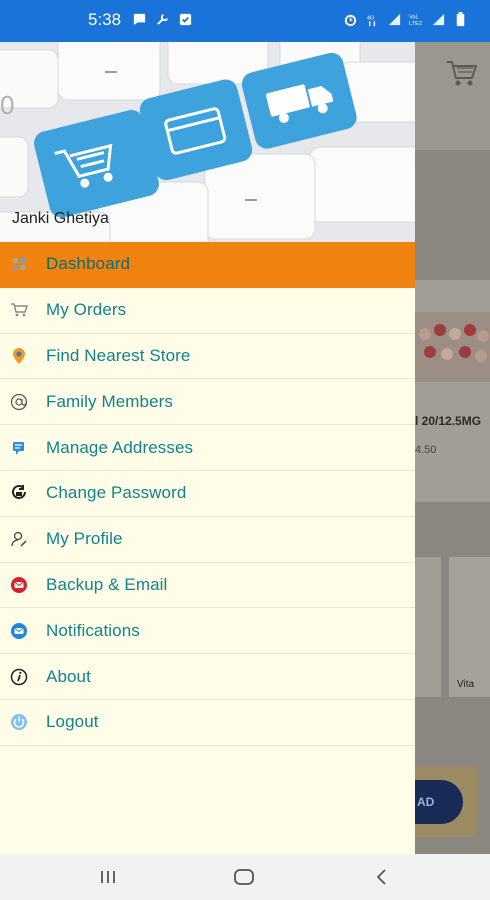  I want to click on home-icon, so click(244, 877).